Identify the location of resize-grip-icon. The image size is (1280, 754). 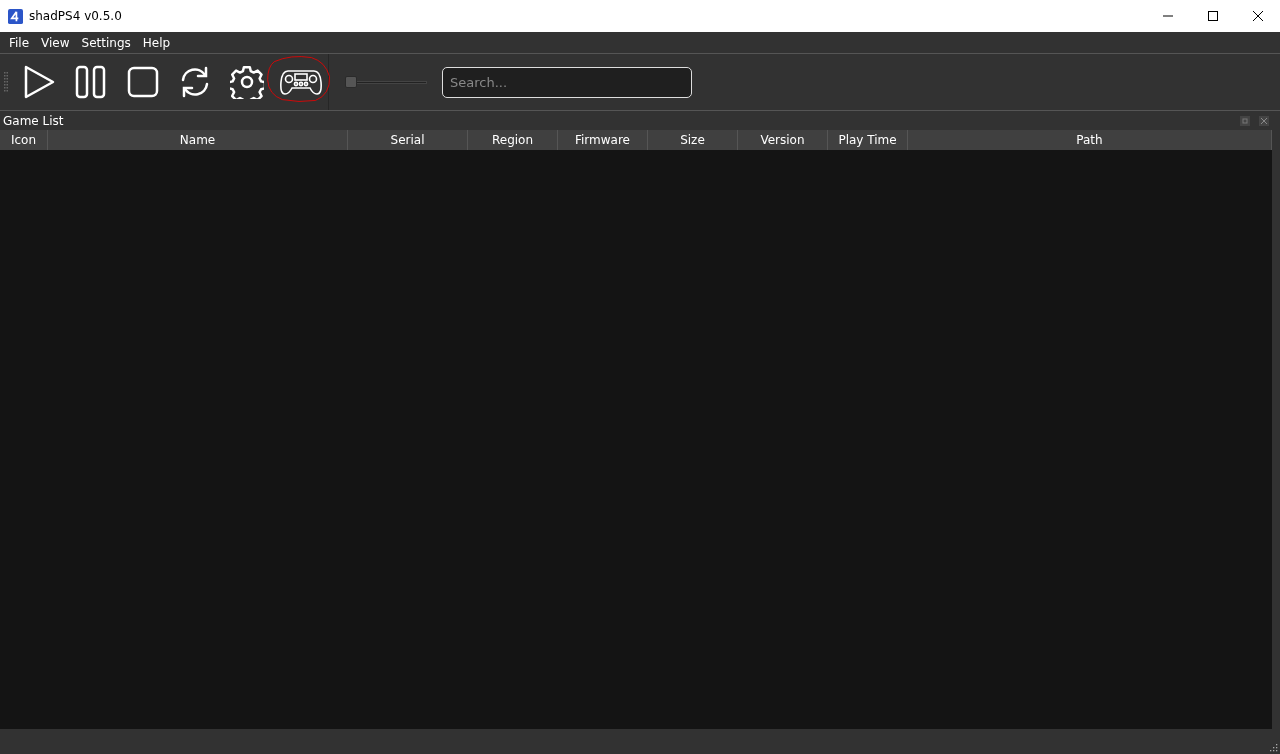
(1273, 747).